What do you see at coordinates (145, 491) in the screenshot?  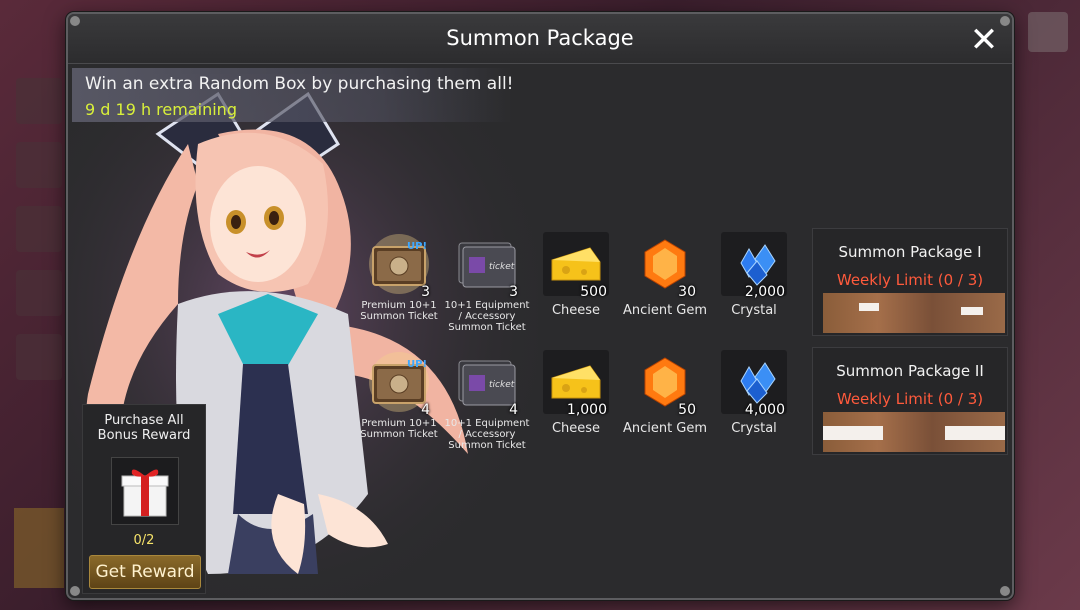 I see `gift-box-icon` at bounding box center [145, 491].